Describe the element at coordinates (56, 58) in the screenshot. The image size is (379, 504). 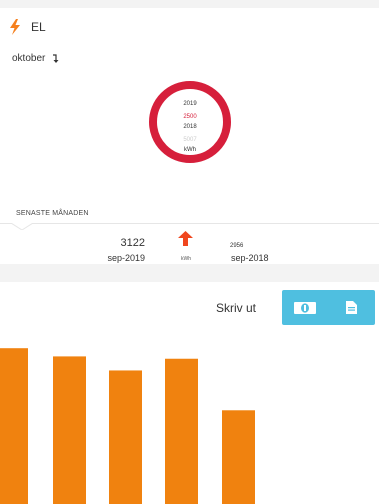
I see `arrow-down-icon` at that location.